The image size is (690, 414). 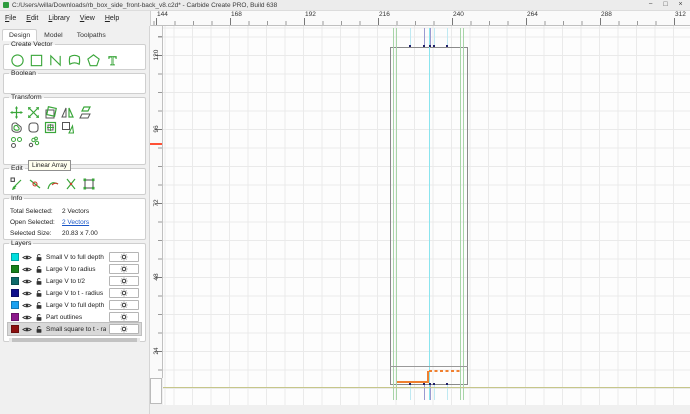 I want to click on layer-row: Small V to full depth, so click(x=74, y=257).